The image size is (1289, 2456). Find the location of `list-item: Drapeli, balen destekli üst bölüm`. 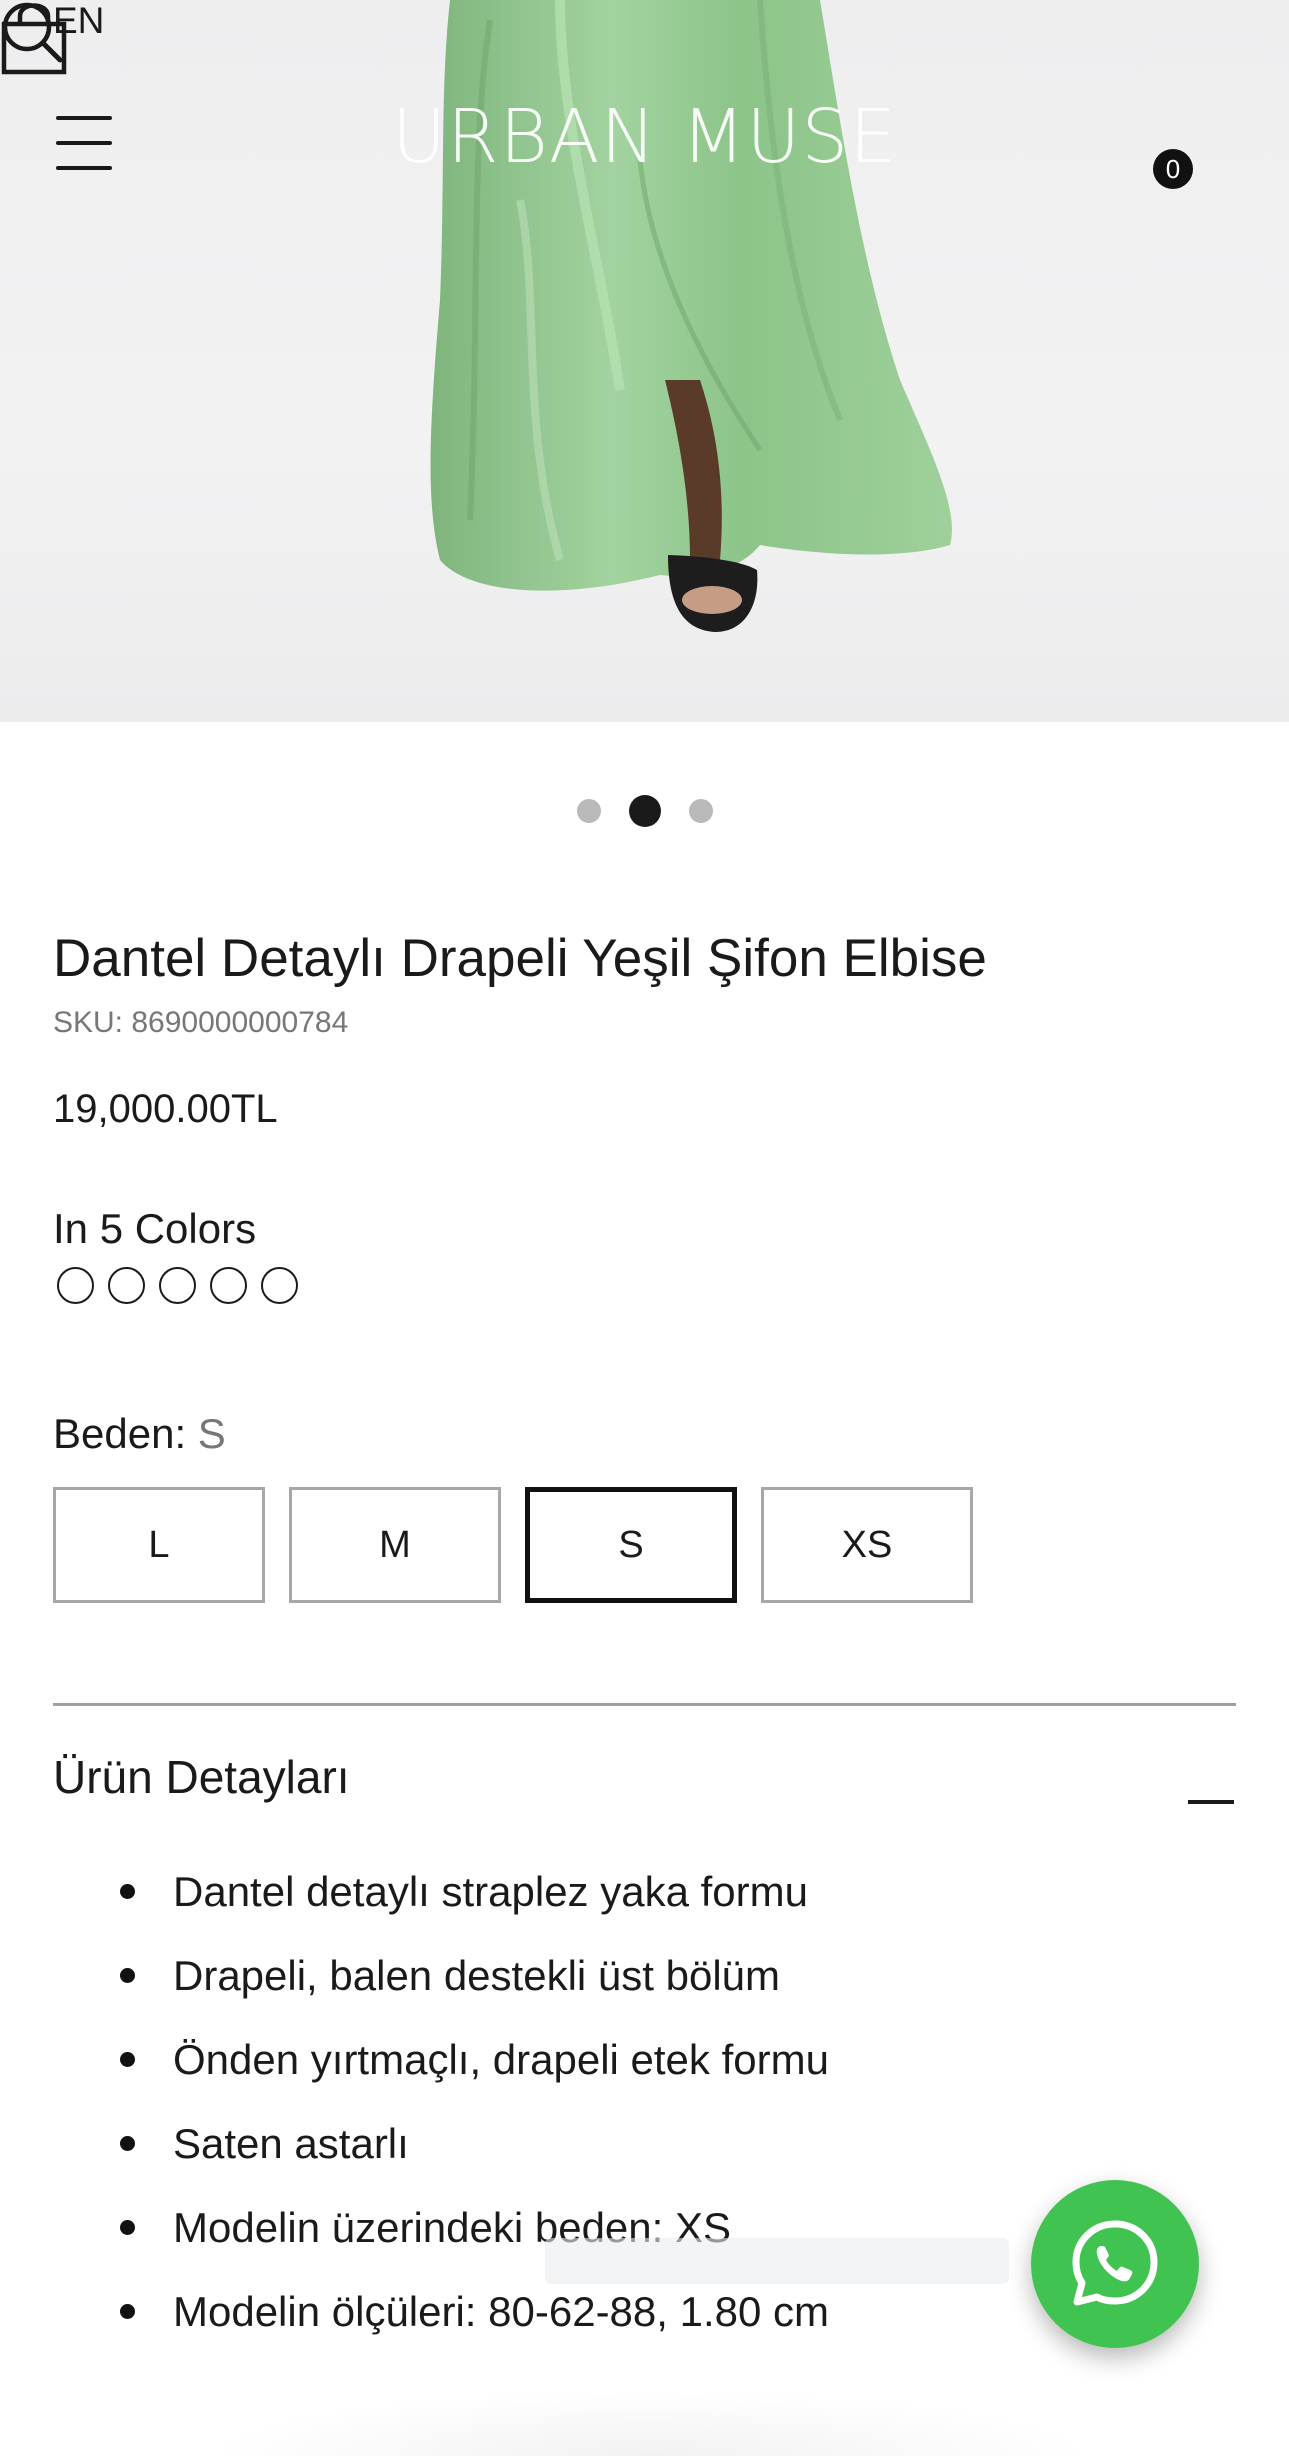

list-item: Drapeli, balen destekli üst bölüm is located at coordinates (474, 1976).